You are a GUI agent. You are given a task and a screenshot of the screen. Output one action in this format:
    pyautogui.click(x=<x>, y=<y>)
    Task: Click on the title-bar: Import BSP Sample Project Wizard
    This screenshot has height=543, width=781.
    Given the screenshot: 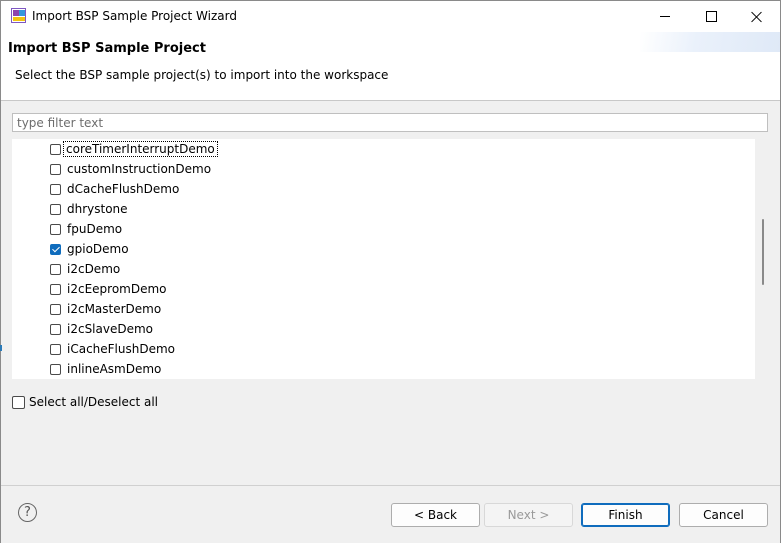 What is the action you would take?
    pyautogui.click(x=390, y=16)
    